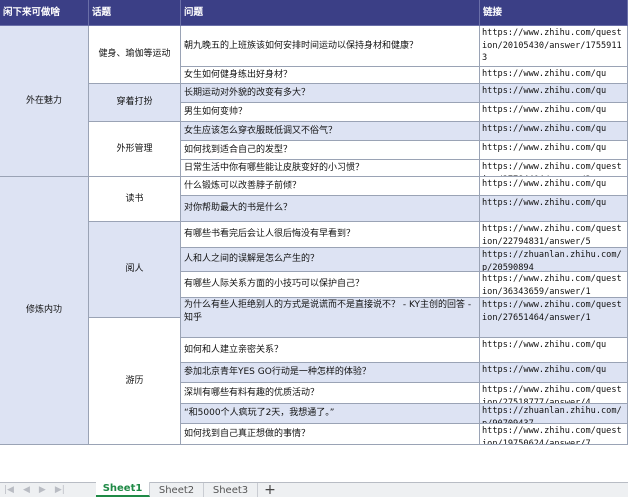 The width and height of the screenshot is (628, 497). I want to click on group-cell-inner-cultivation: 修炼内功, so click(44, 311).